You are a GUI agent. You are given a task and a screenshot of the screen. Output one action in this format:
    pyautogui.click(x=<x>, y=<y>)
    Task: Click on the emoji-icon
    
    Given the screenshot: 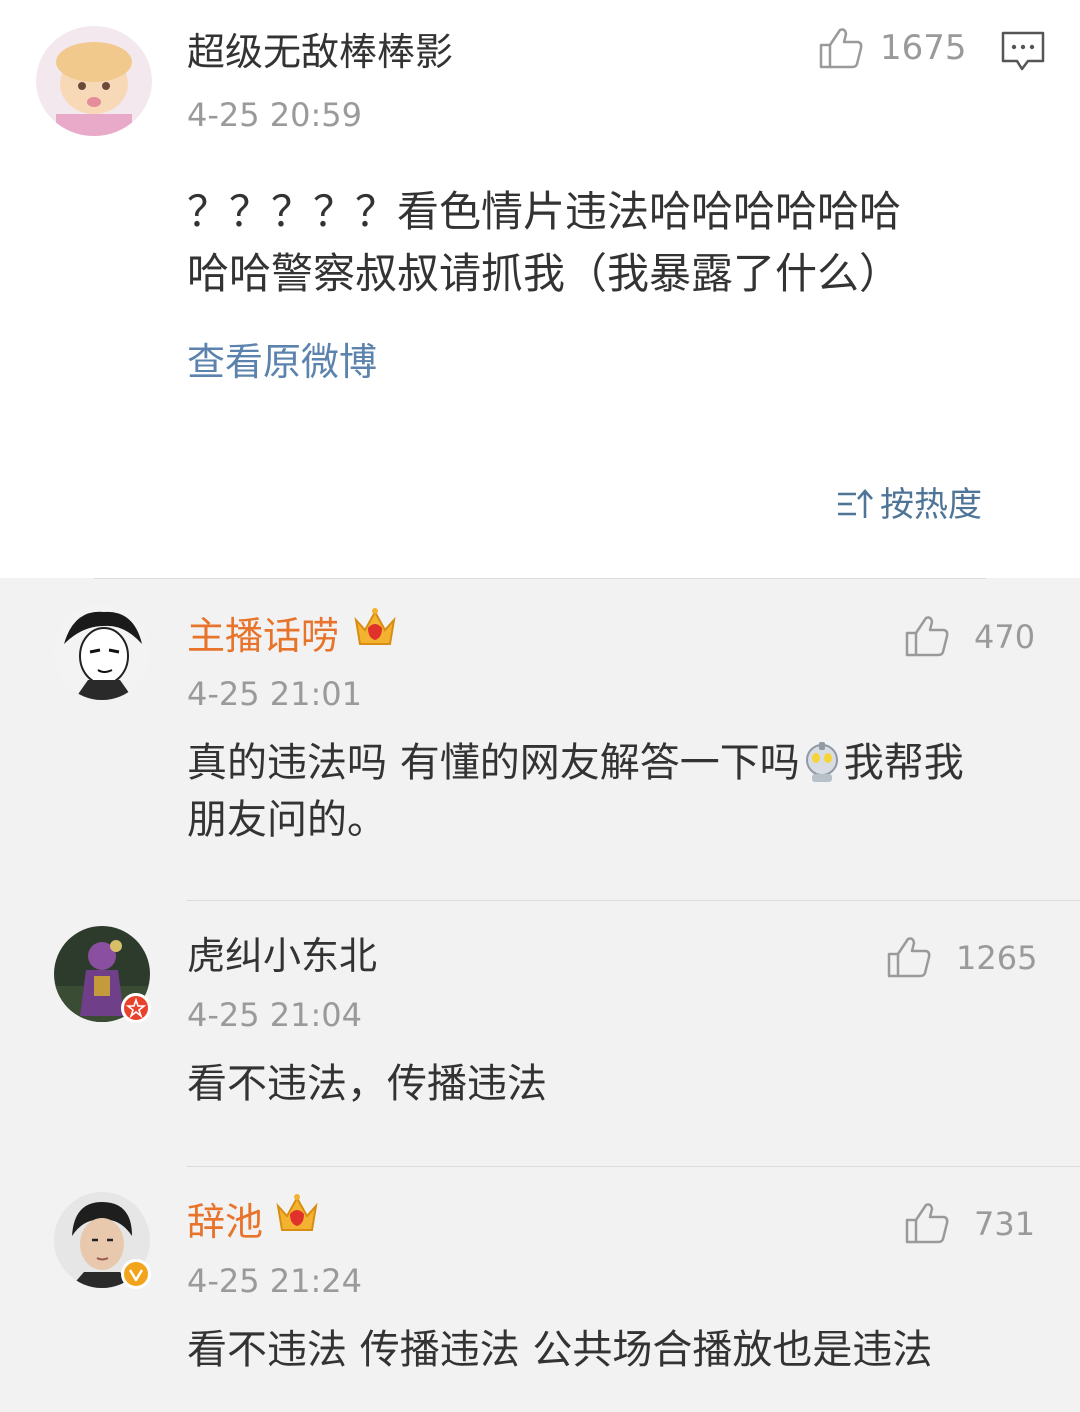 What is the action you would take?
    pyautogui.click(x=821, y=762)
    